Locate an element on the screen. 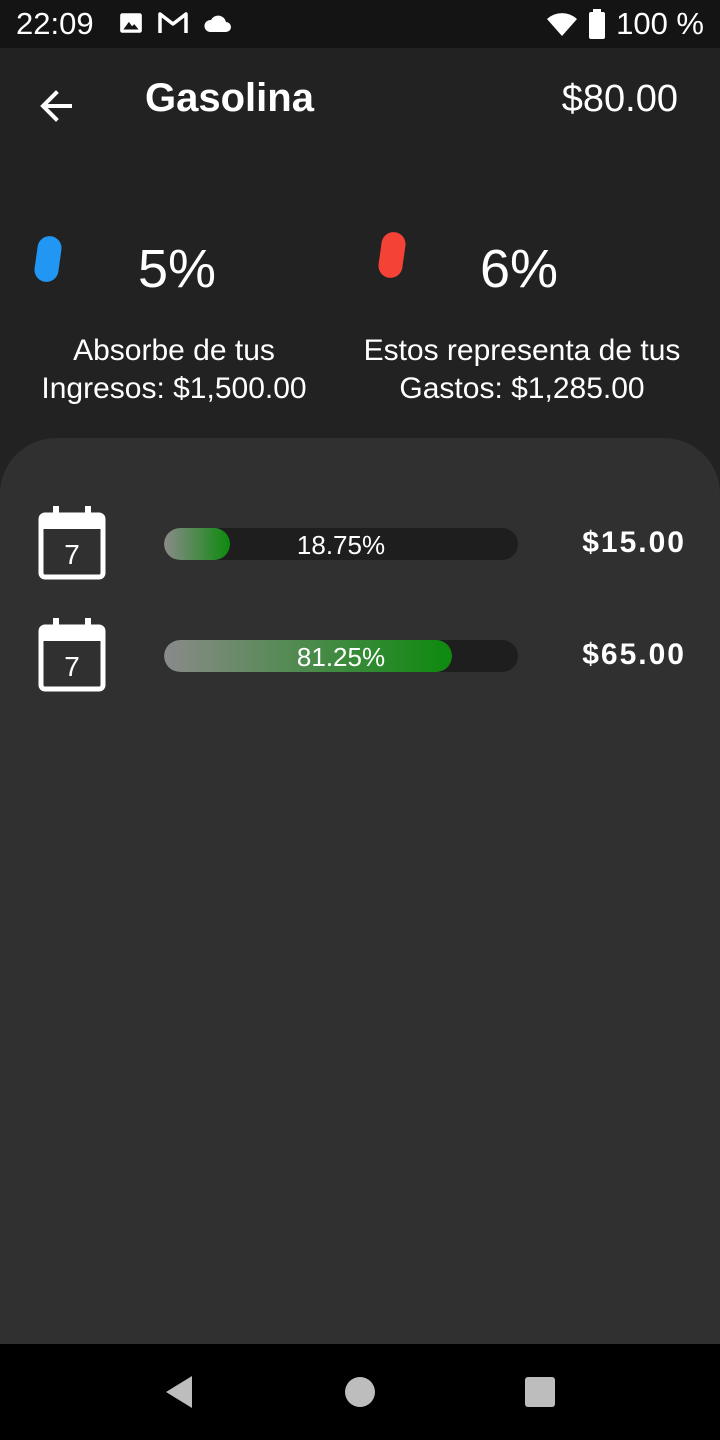 The height and width of the screenshot is (1440, 720). page-title: Gasolina is located at coordinates (229, 98).